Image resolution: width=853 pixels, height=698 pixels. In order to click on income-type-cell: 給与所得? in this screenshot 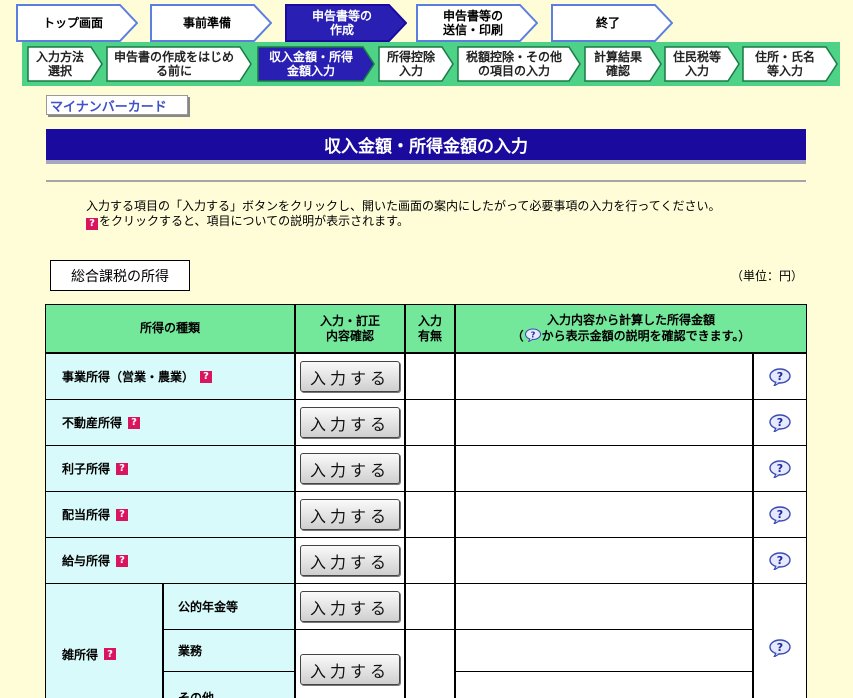, I will do `click(170, 560)`.